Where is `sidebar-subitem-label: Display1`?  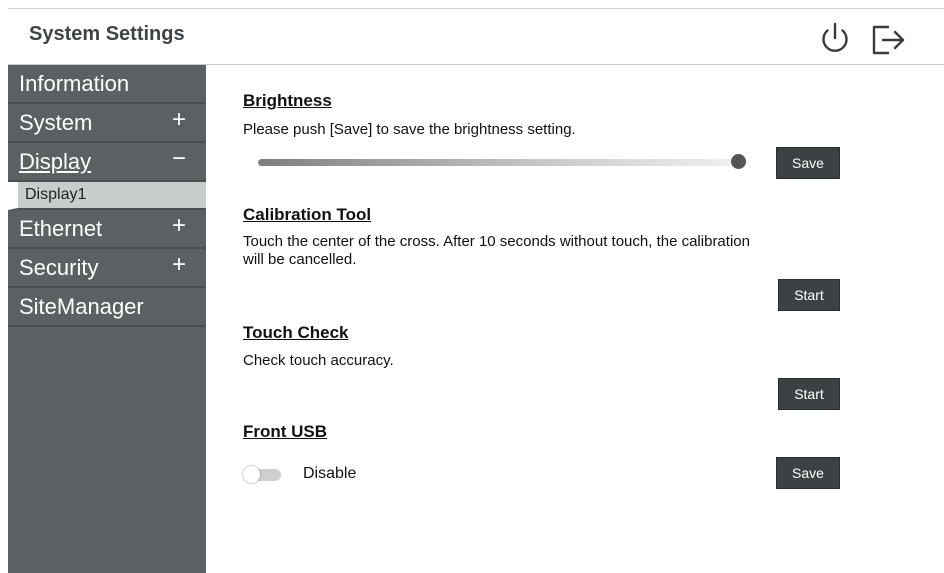 sidebar-subitem-label: Display1 is located at coordinates (56, 194).